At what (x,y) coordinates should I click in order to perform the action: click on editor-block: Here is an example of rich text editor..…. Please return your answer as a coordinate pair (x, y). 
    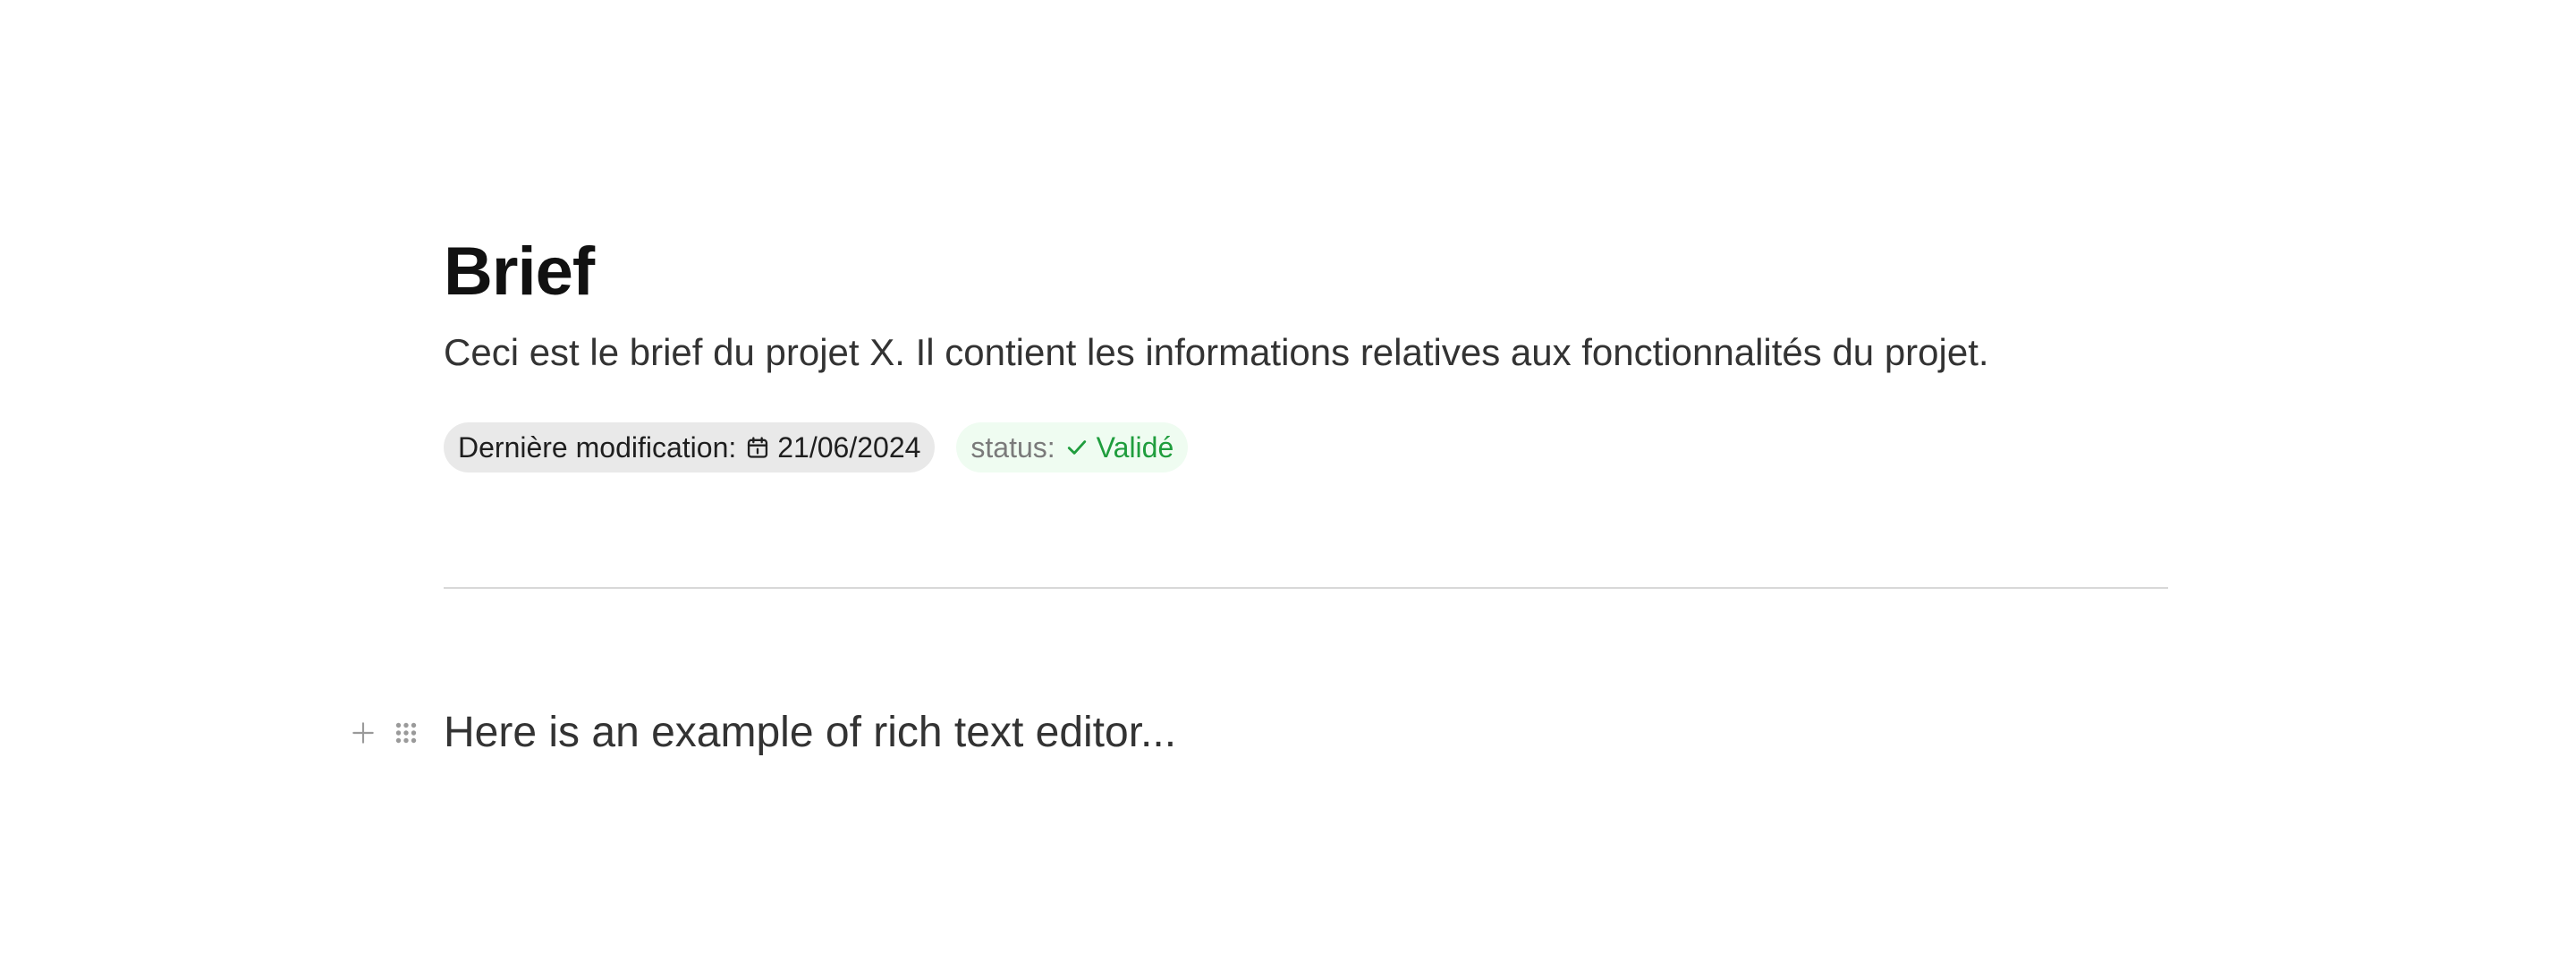
    Looking at the image, I should click on (760, 732).